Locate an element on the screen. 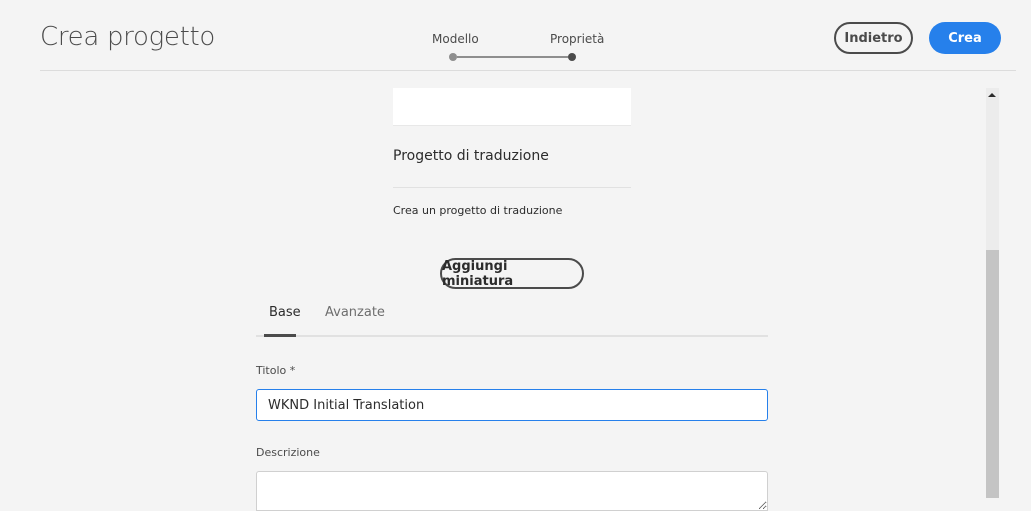 The height and width of the screenshot is (511, 1031). title-input is located at coordinates (512, 405).